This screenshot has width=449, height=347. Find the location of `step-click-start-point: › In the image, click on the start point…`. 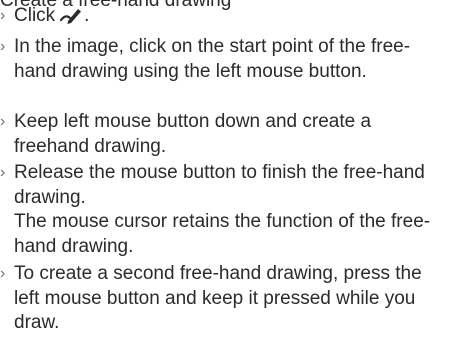

step-click-start-point: › In the image, click on the start point… is located at coordinates (220, 59).